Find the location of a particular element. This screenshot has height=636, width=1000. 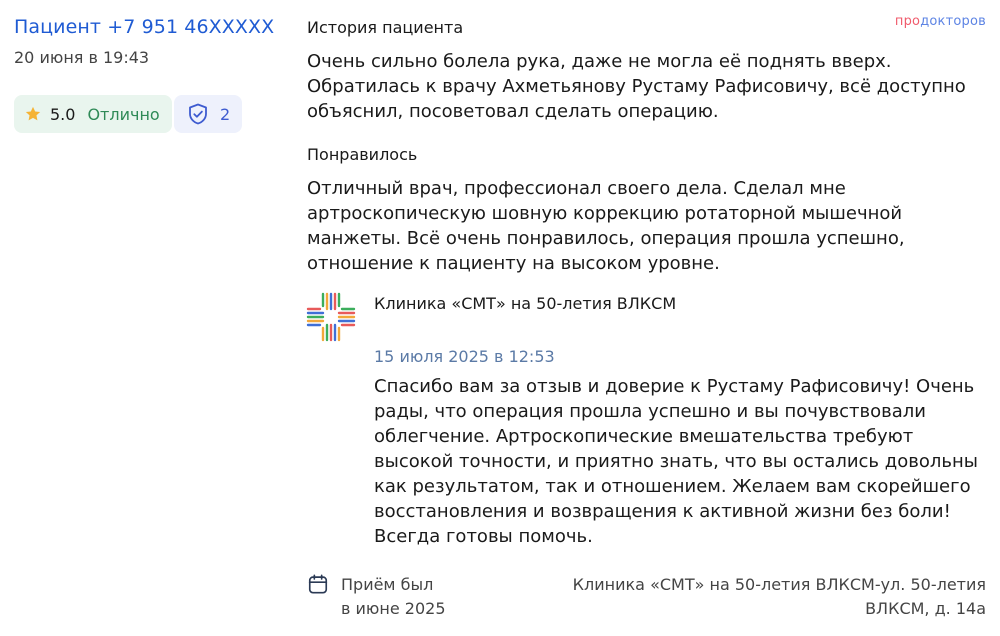

rating-word: Отлично is located at coordinates (123, 114).